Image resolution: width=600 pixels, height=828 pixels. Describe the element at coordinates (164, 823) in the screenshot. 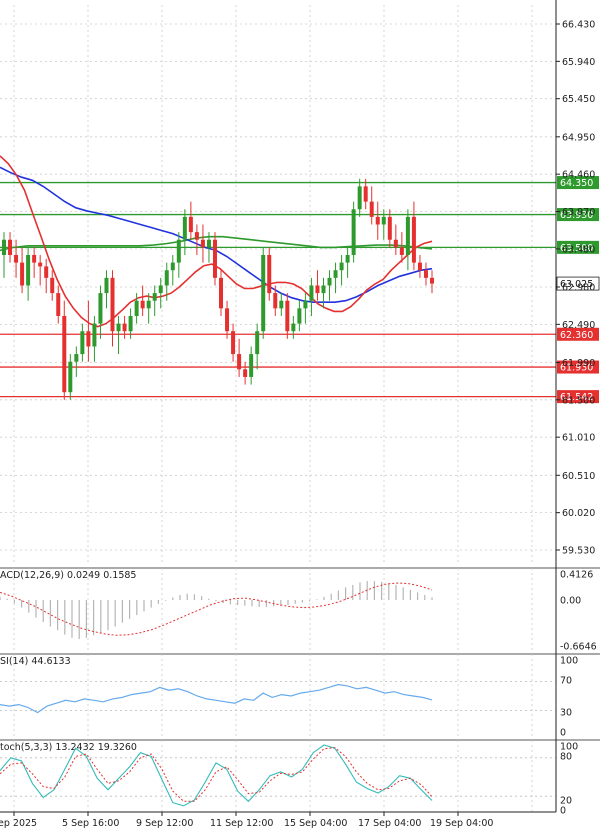

I see `time-tick-label: 9 Sep 12:00` at that location.